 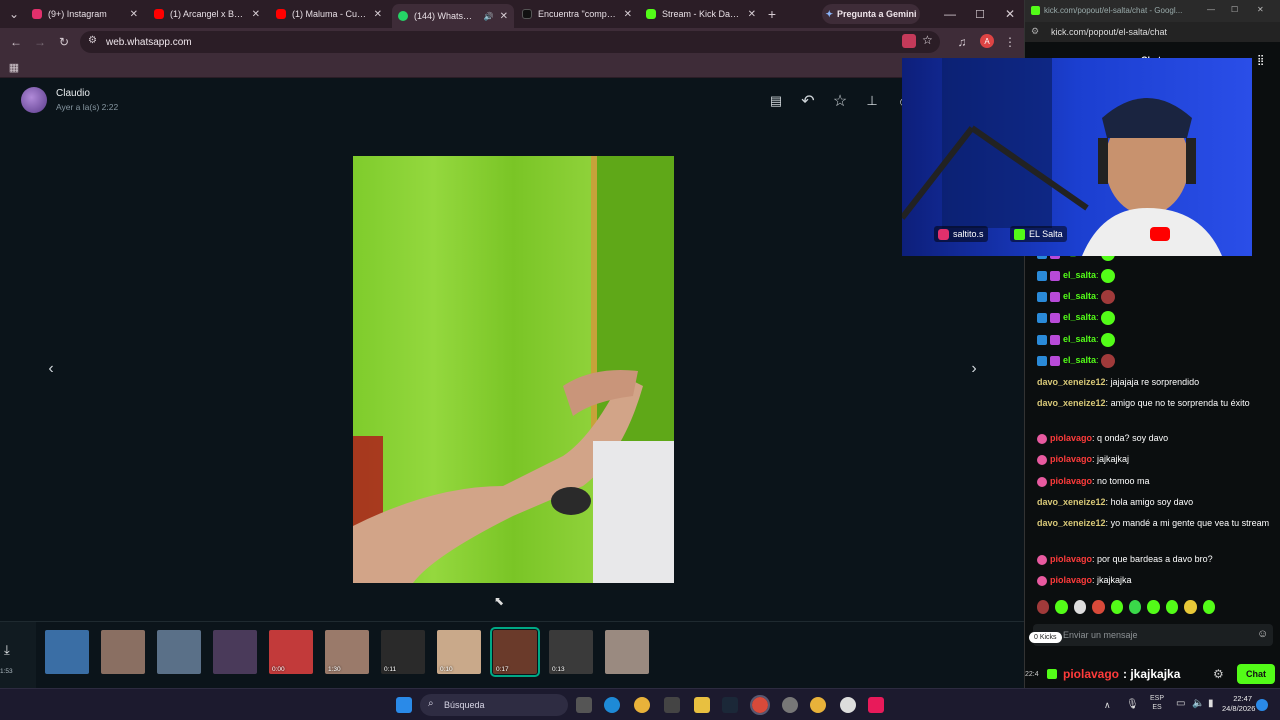 I want to click on pin-icon: ⊥, so click(x=872, y=101).